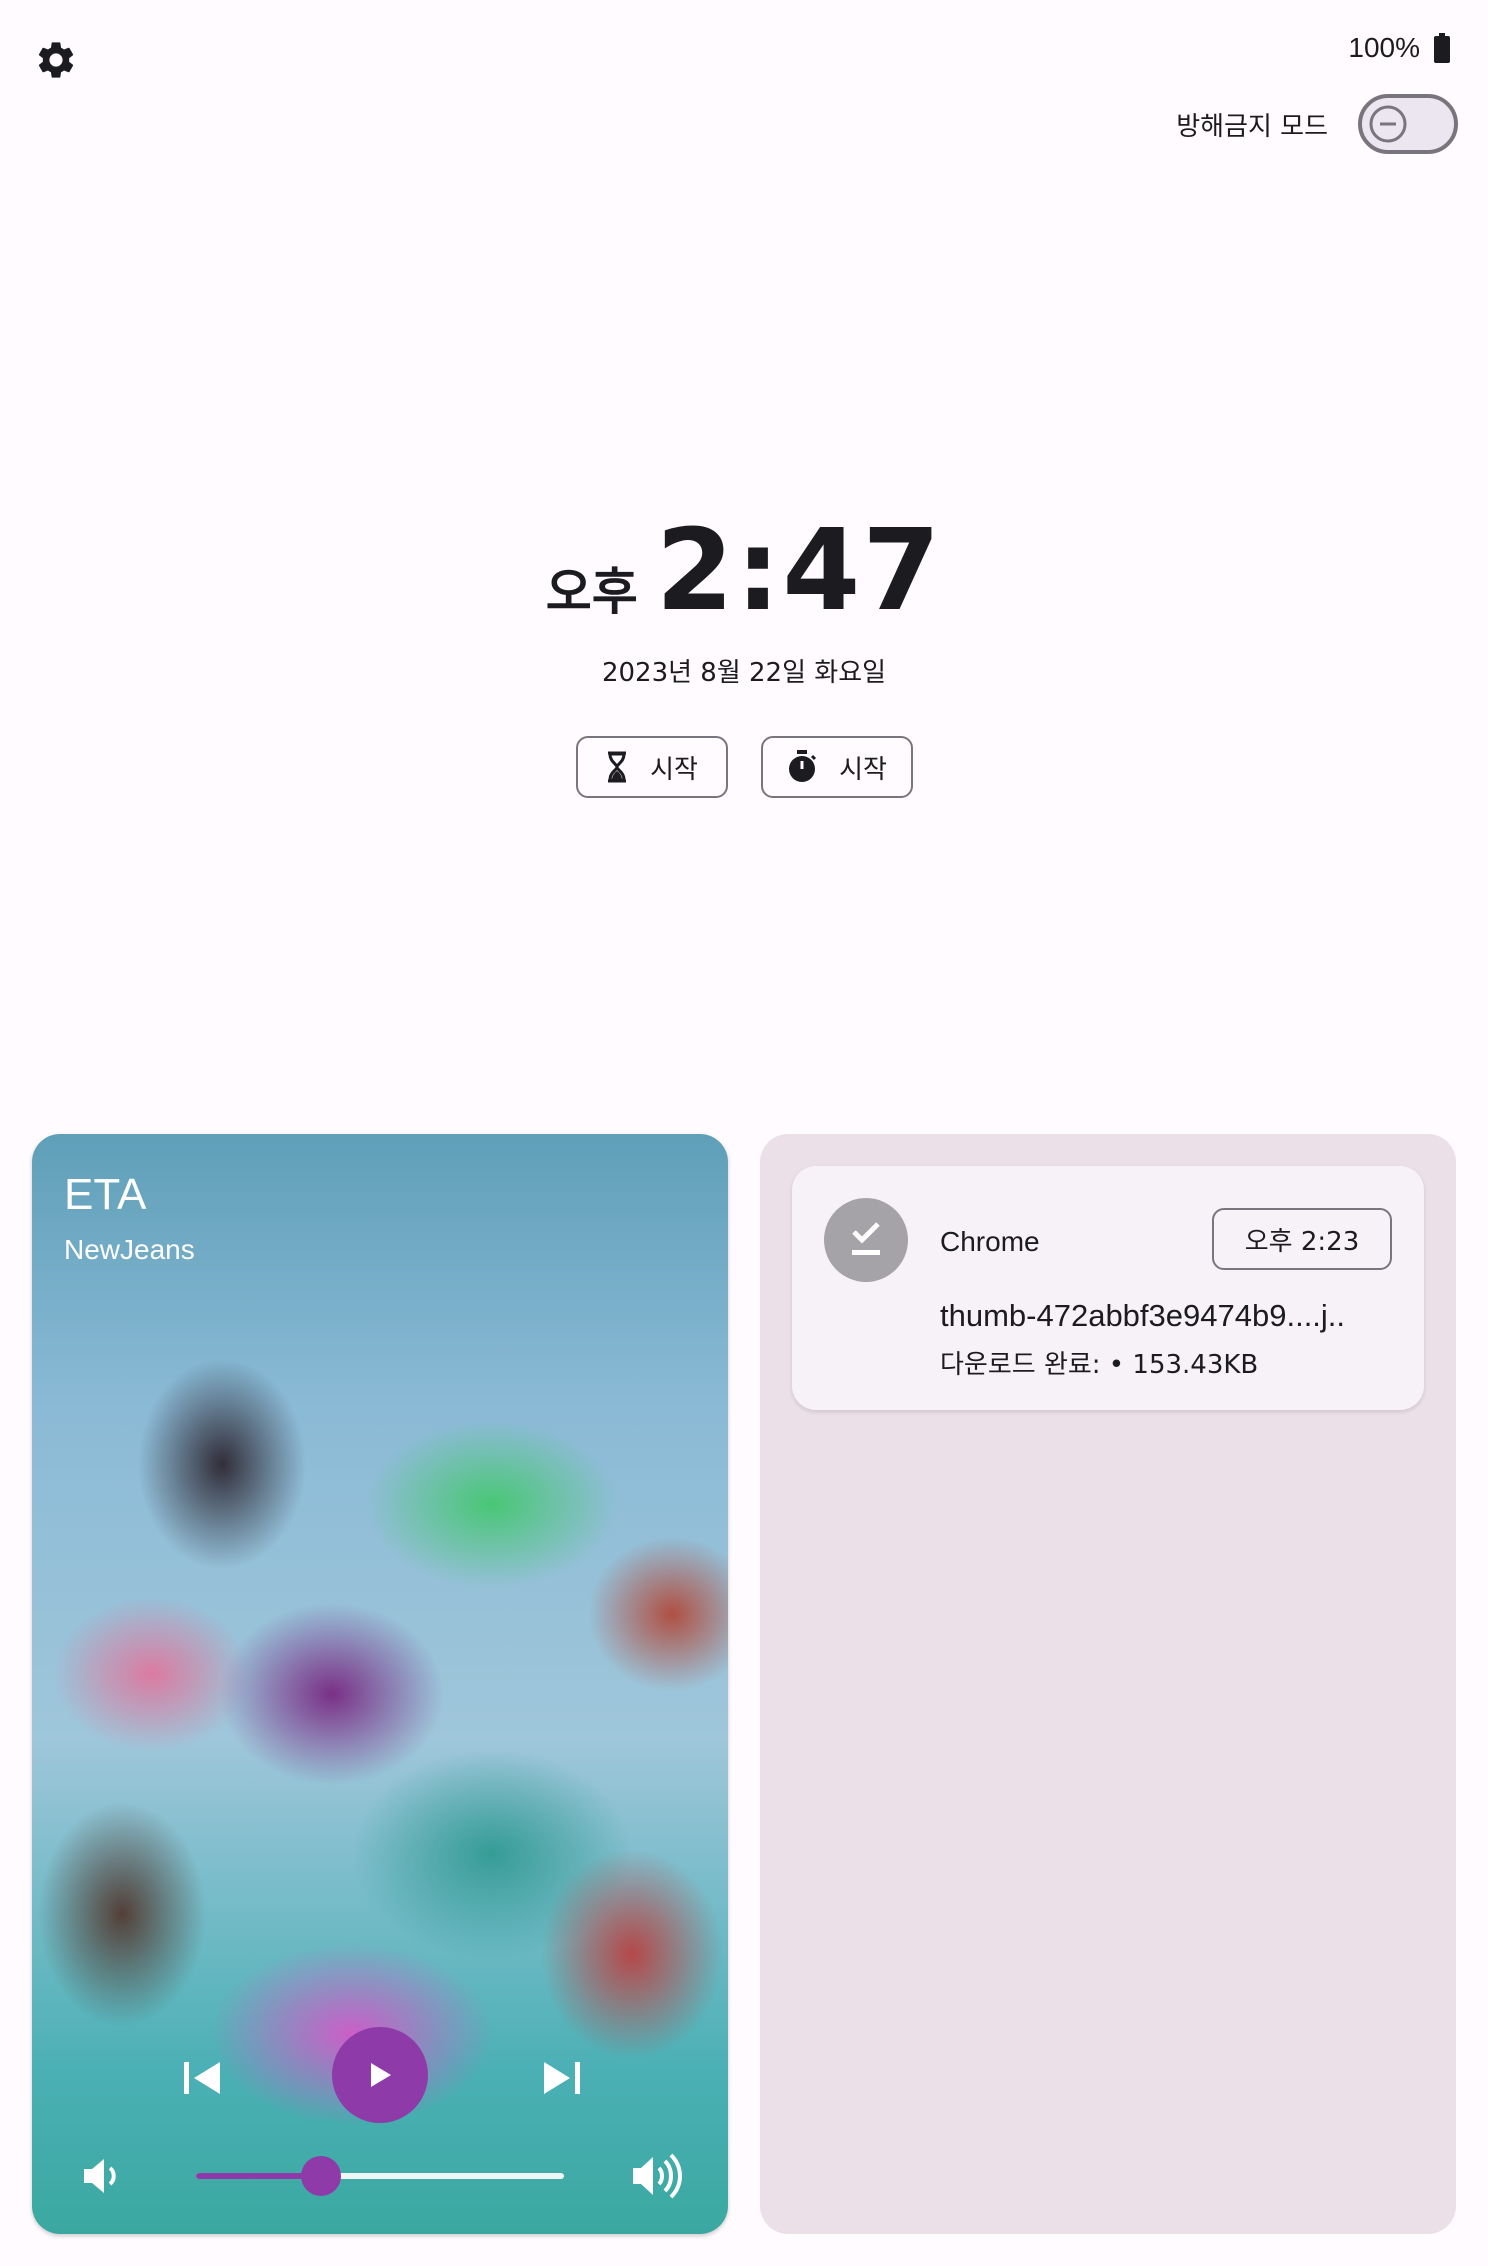  What do you see at coordinates (1388, 124) in the screenshot?
I see `dnd-icon` at bounding box center [1388, 124].